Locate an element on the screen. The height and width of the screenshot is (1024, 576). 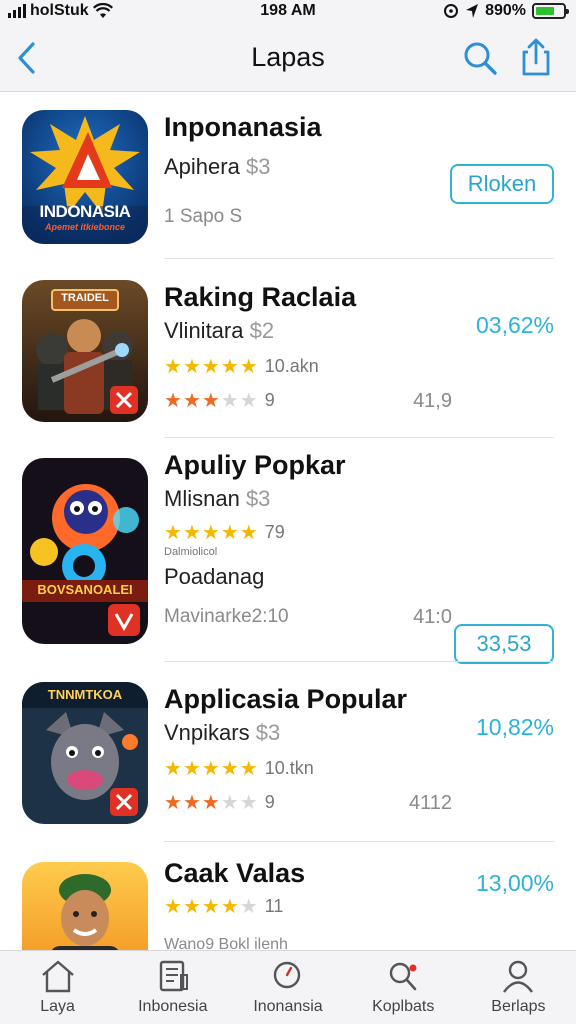
tab-explore: Koplbats is located at coordinates (403, 987).